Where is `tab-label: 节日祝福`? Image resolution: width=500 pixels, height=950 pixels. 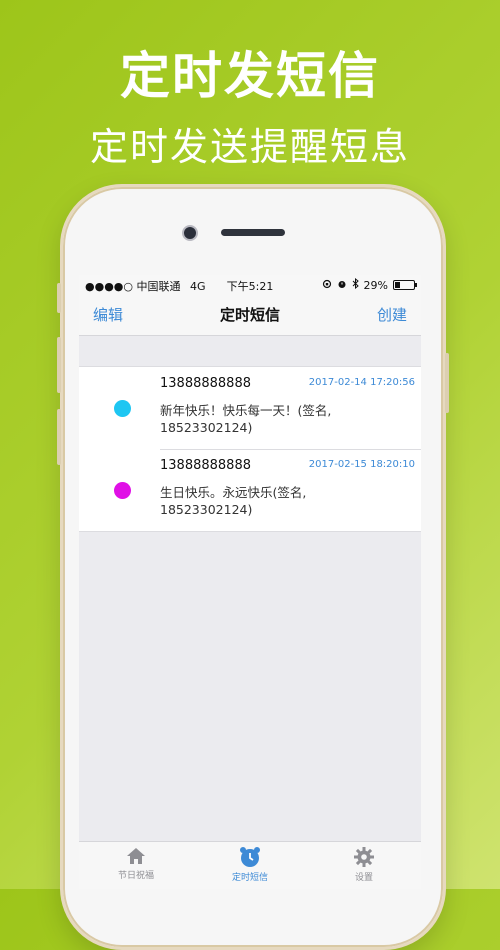
tab-label: 节日祝福 is located at coordinates (135, 876).